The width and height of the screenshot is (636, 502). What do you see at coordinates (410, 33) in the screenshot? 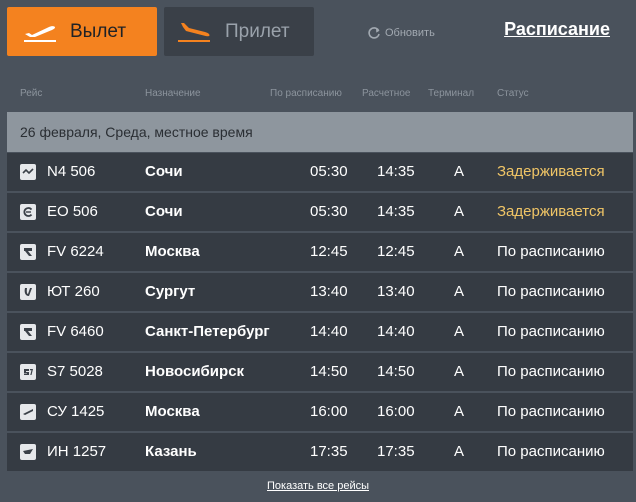
I see `refresh-label: Обновить` at bounding box center [410, 33].